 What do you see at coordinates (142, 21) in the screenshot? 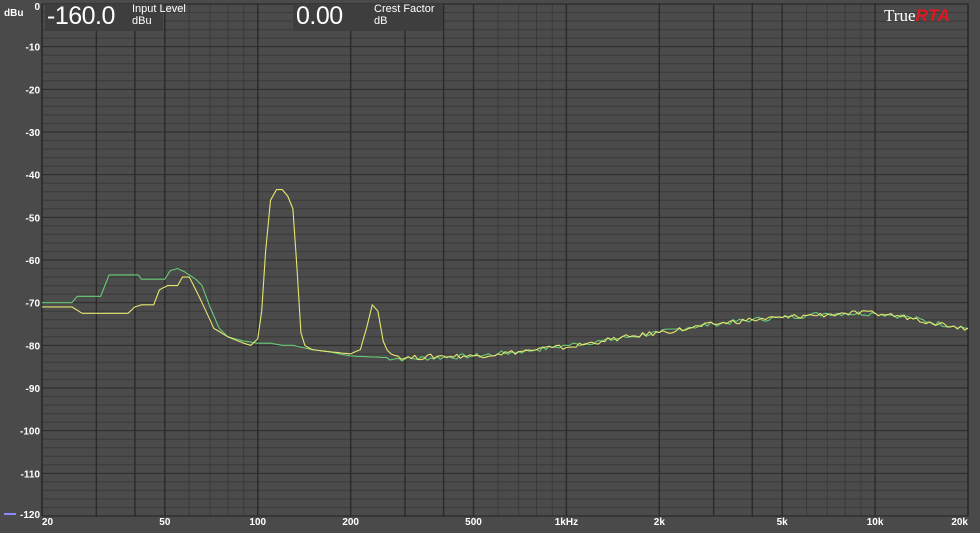
I see `input-level-unit: dBu` at bounding box center [142, 21].